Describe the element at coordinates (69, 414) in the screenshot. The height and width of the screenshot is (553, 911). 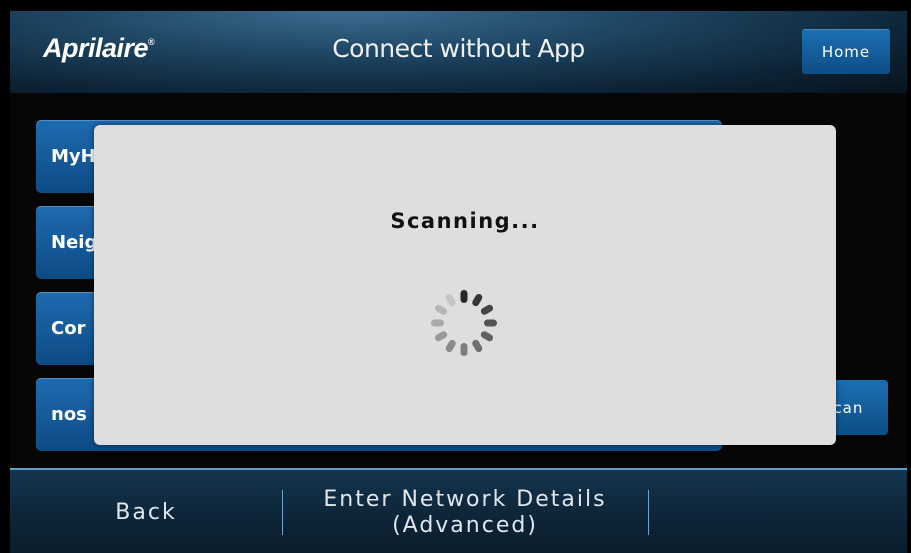
I see `network-label: nos` at that location.